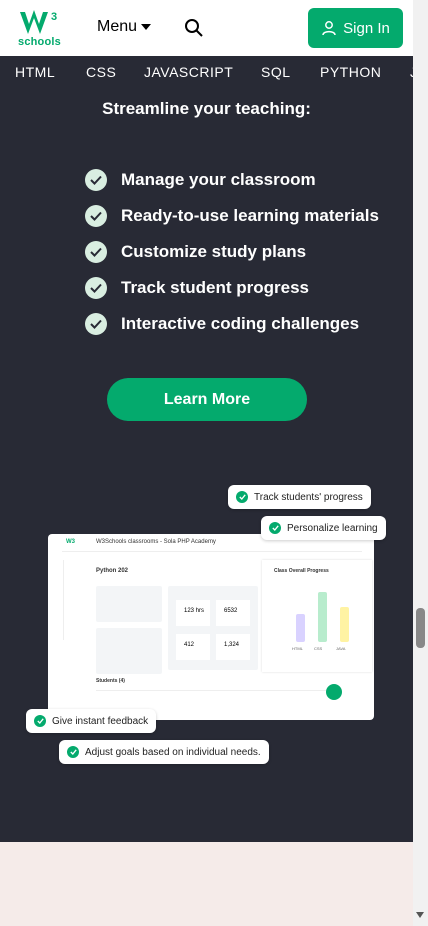 This screenshot has width=428, height=926. Describe the element at coordinates (156, 542) in the screenshot. I see `dashboard-title: W3Schools classrooms - Sola PHP Academy` at that location.